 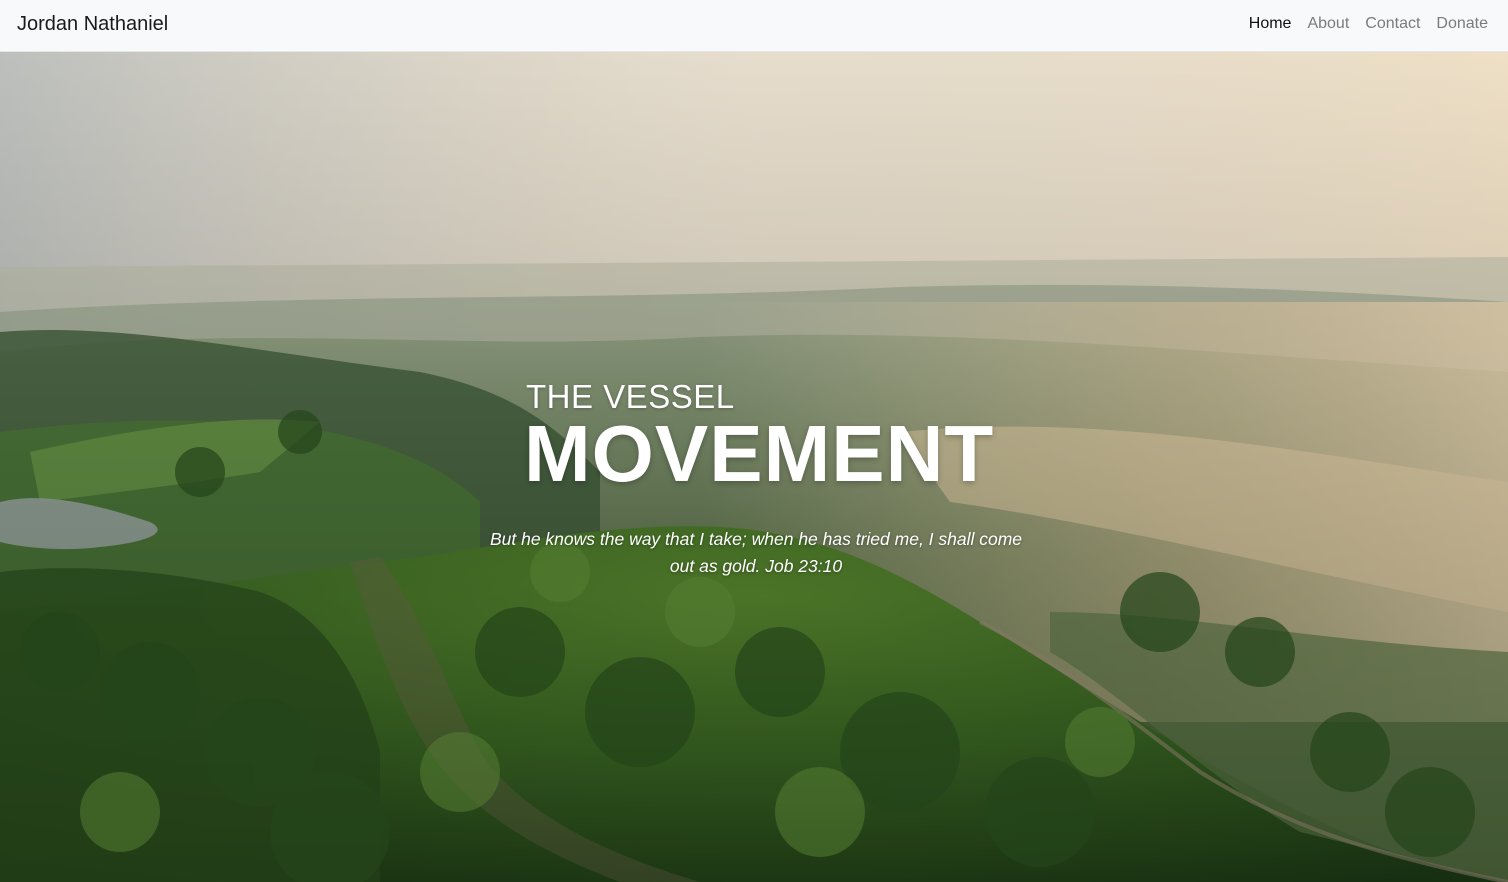 I want to click on brand-link: Jordan Nathaniel, so click(x=92, y=24).